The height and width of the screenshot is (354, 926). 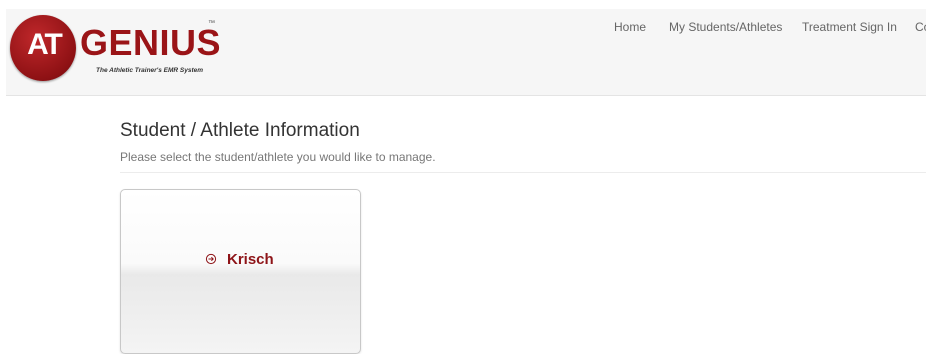 What do you see at coordinates (630, 27) in the screenshot?
I see `nav-home: Home` at bounding box center [630, 27].